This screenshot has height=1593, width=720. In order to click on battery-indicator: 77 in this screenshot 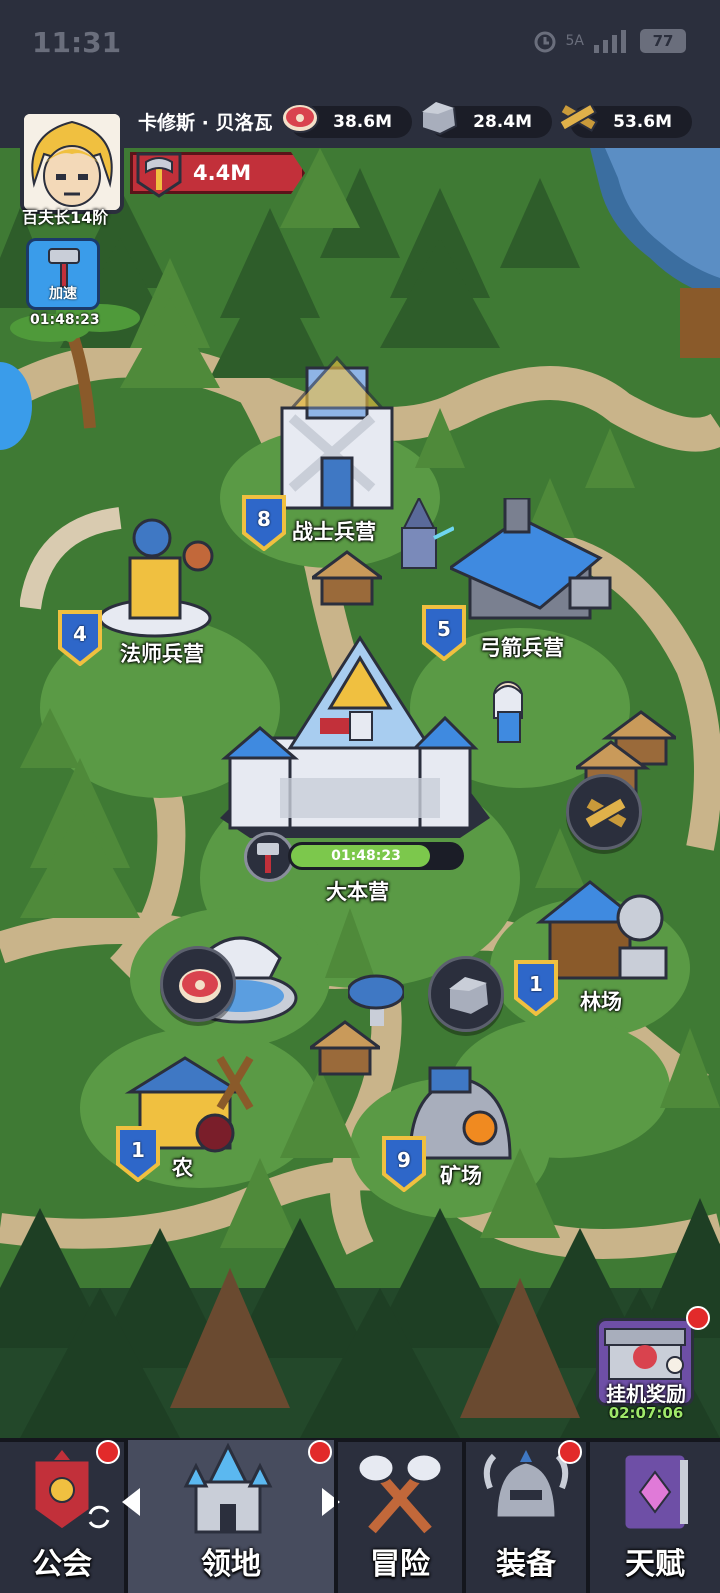, I will do `click(663, 41)`.